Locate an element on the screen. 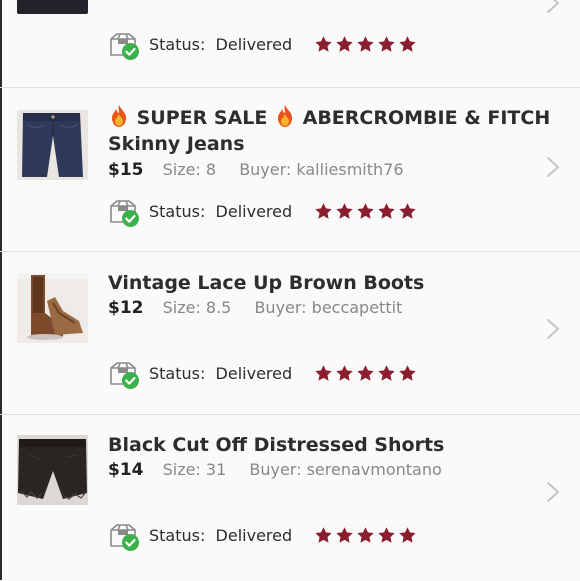  item-meta: $14 Size: 31 Buyer: serenavmontano is located at coordinates (275, 470).